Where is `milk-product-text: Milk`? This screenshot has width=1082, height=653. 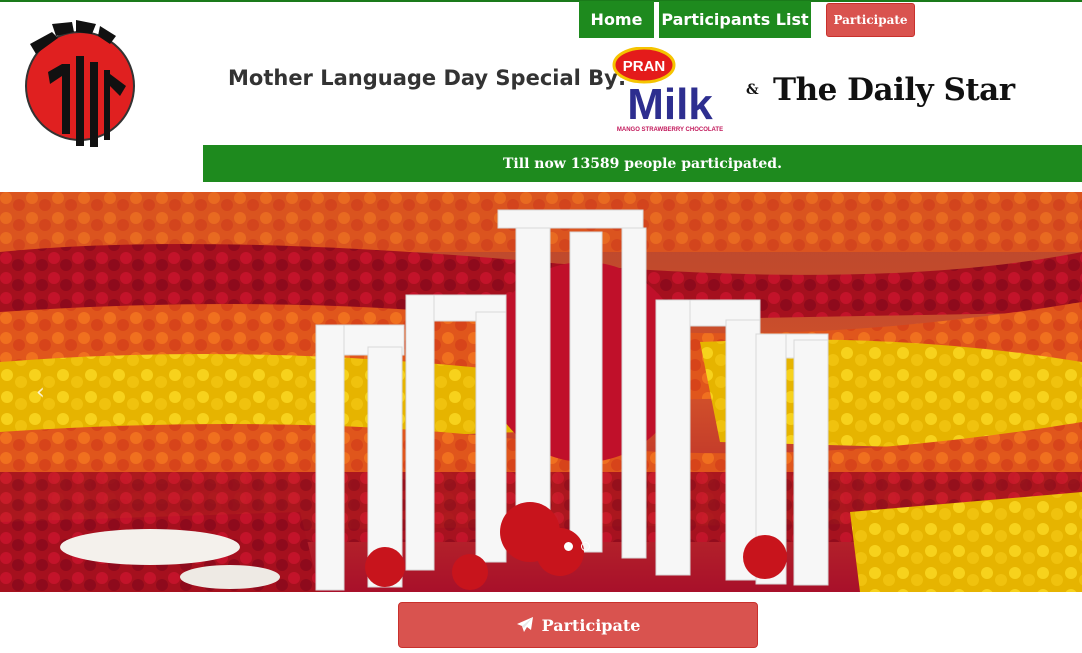 milk-product-text: Milk is located at coordinates (670, 104).